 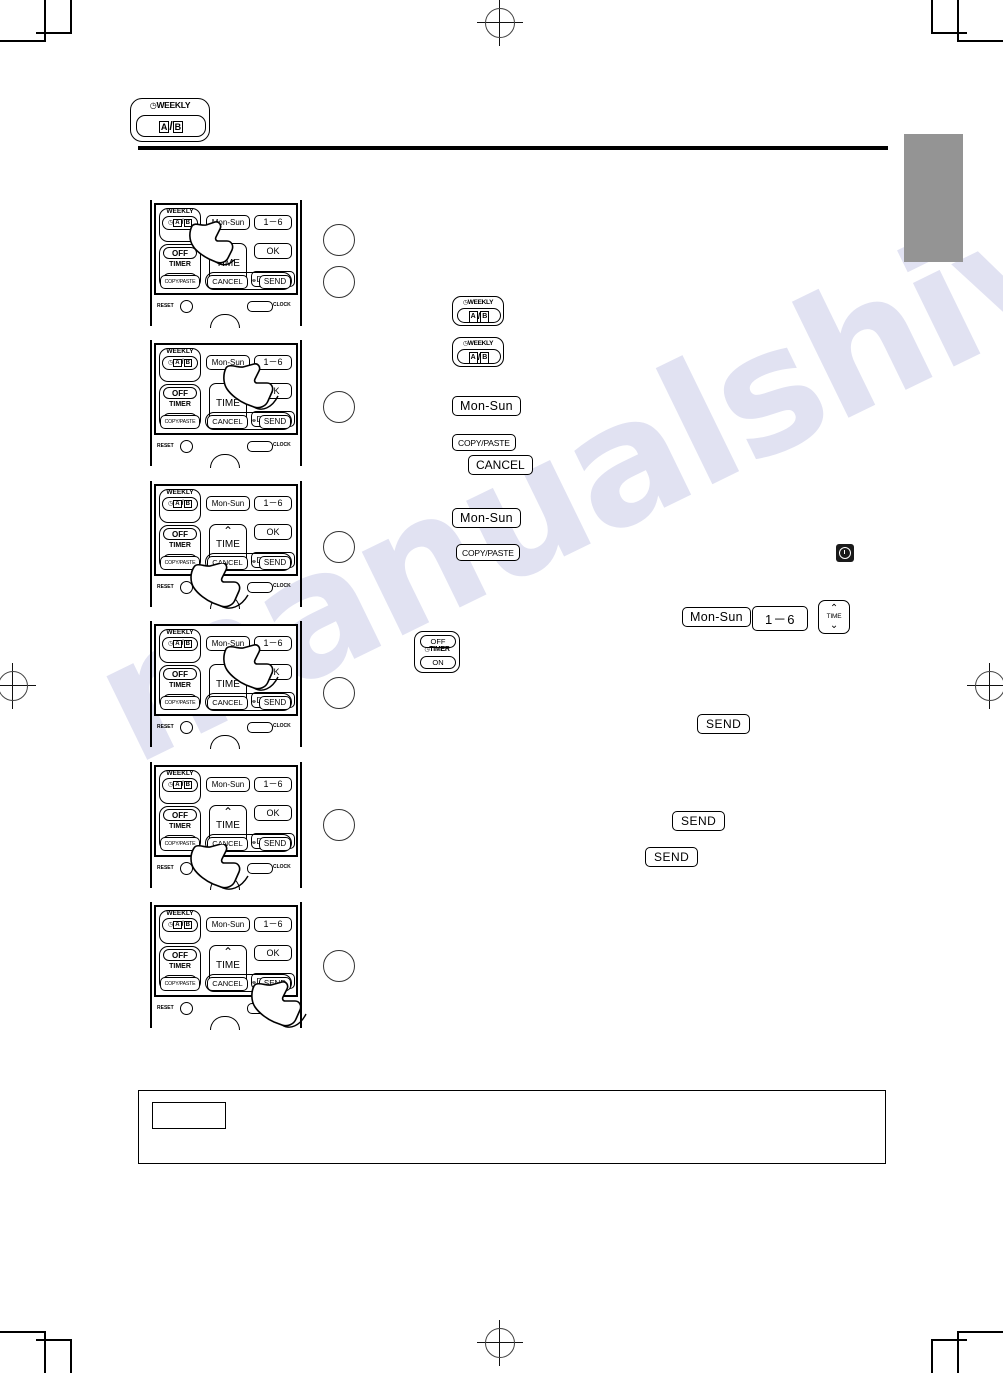 I want to click on crop-mark-tl-h2, so click(x=54, y=33).